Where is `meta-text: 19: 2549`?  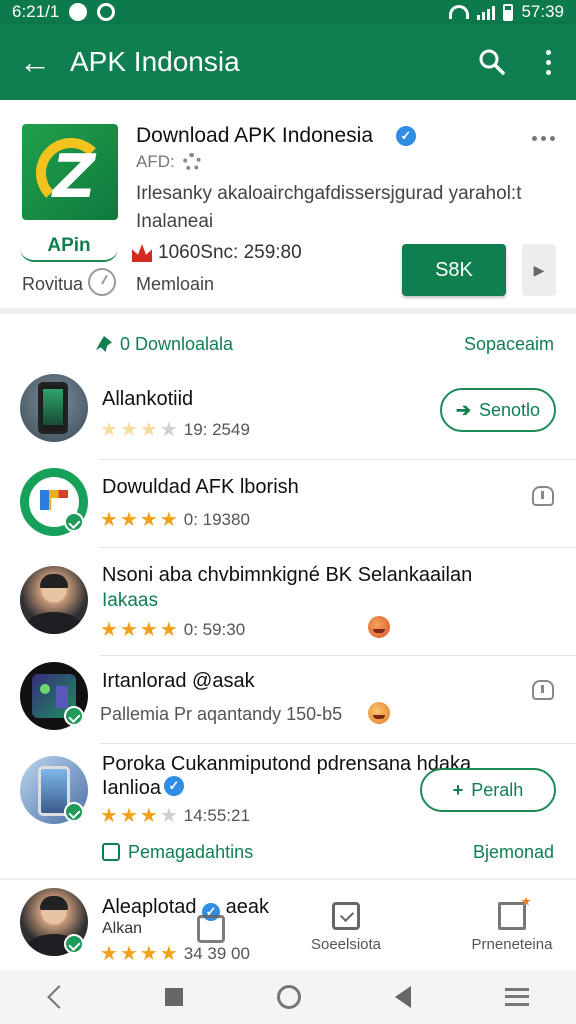
meta-text: 19: 2549 is located at coordinates (216, 429).